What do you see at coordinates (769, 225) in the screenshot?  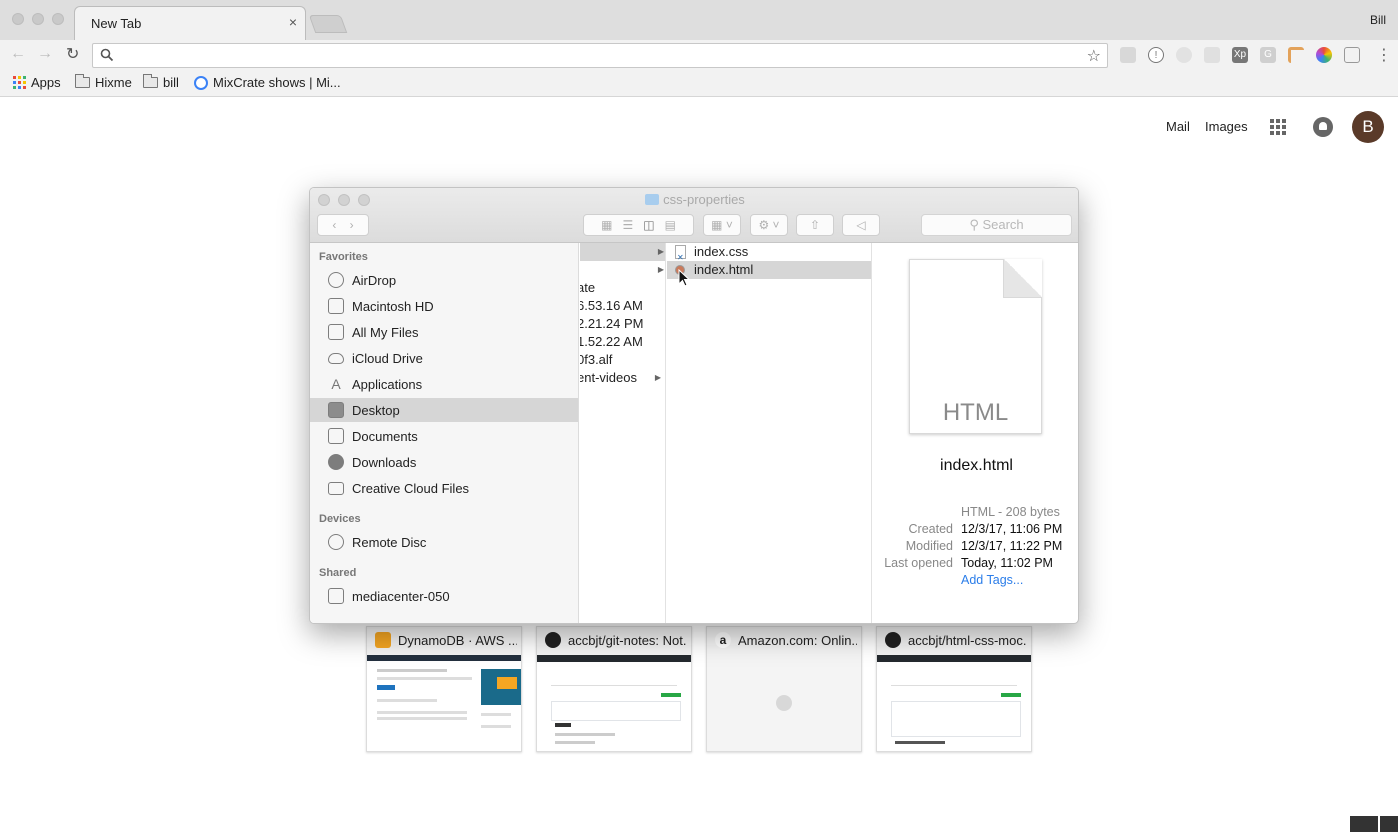 I see `action-button: ⚙ ˅` at bounding box center [769, 225].